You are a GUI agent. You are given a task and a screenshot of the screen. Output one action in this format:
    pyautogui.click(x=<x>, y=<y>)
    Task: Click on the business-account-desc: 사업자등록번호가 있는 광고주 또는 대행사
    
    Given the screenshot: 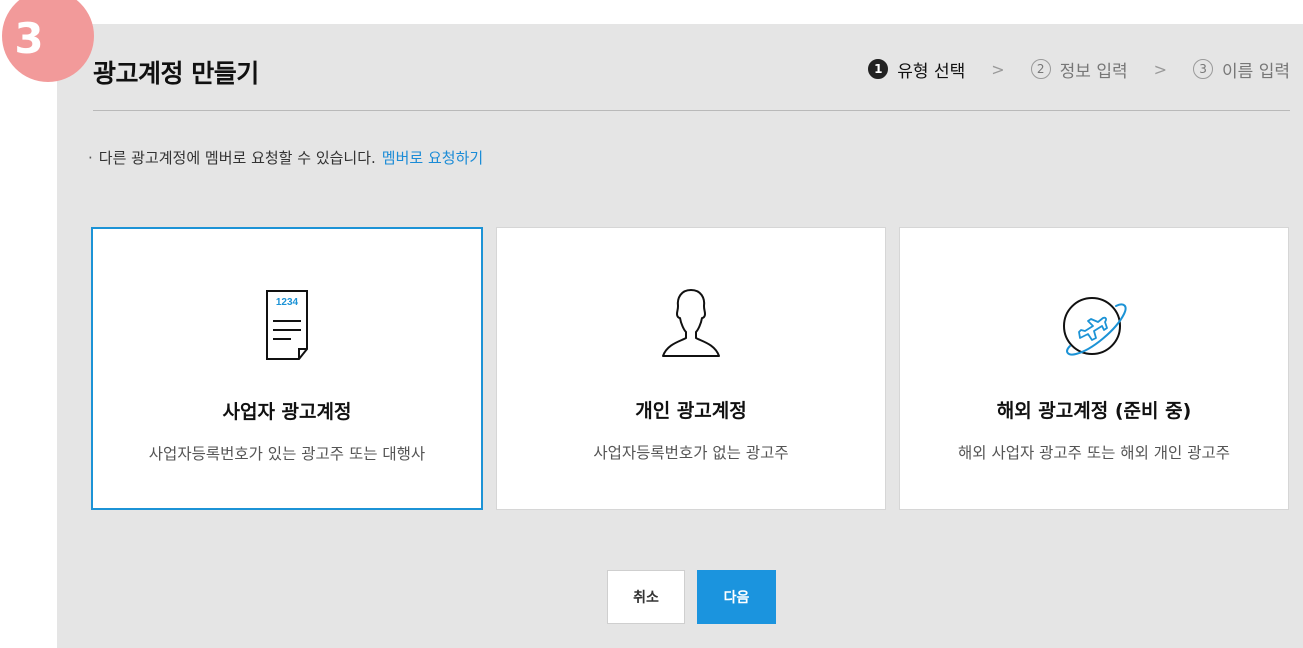 What is the action you would take?
    pyautogui.click(x=287, y=454)
    